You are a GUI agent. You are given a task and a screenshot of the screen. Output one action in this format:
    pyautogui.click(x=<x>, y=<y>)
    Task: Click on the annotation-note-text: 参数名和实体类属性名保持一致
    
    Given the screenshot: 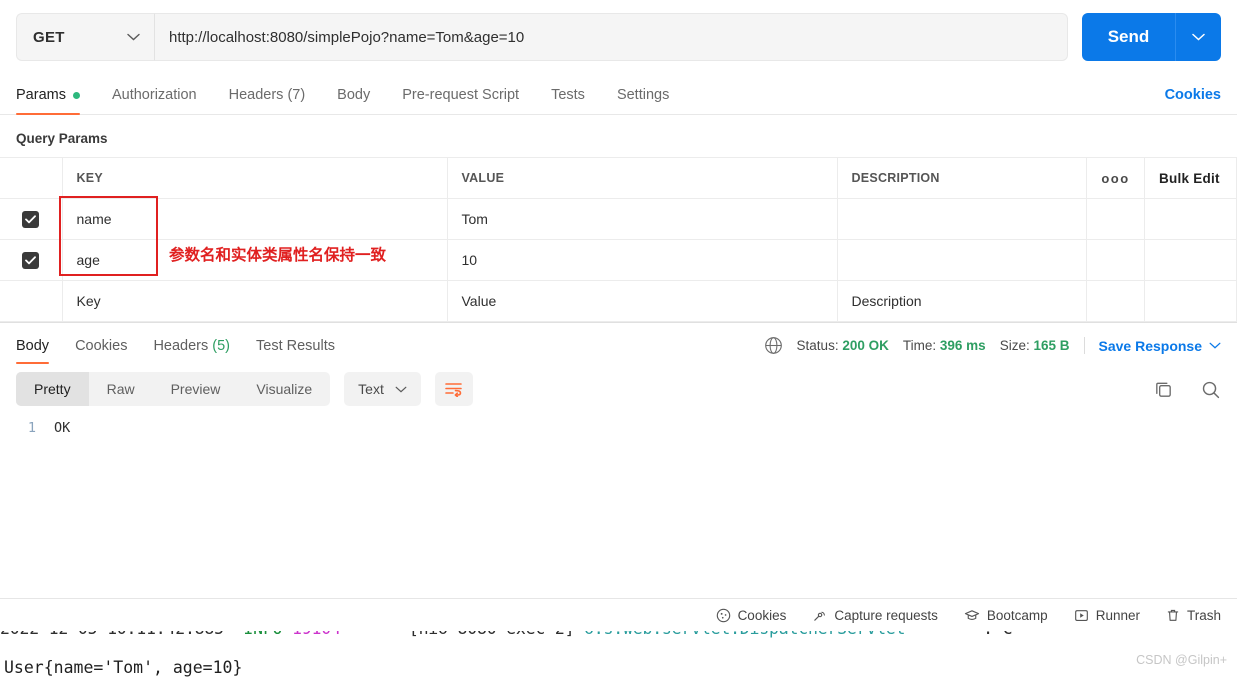 What is the action you would take?
    pyautogui.click(x=278, y=255)
    